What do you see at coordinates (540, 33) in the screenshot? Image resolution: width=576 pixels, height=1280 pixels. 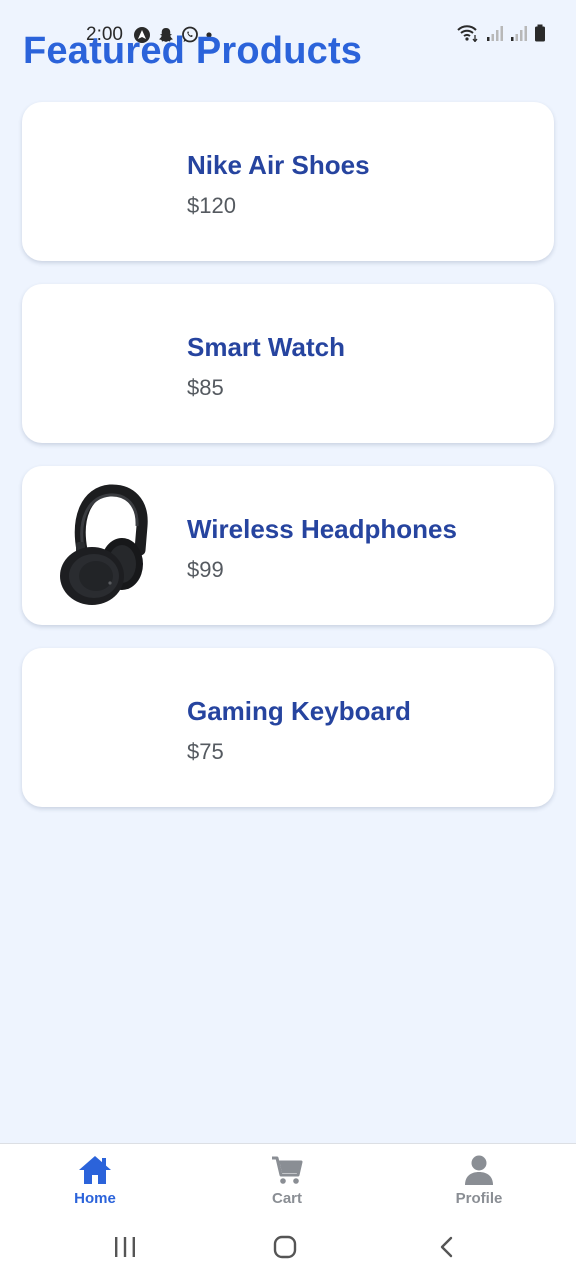 I see `battery-icon` at bounding box center [540, 33].